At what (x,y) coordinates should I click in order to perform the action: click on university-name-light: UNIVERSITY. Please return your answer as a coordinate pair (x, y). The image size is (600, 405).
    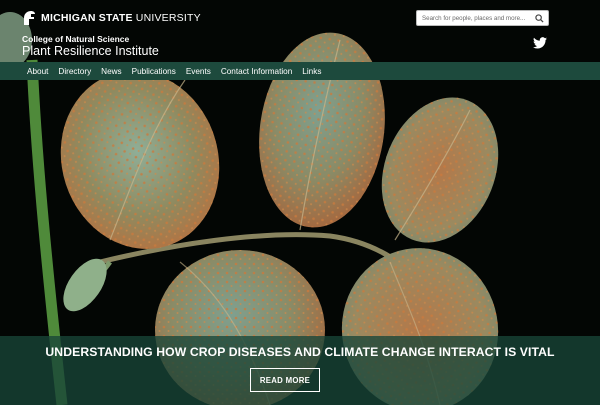
    Looking at the image, I should click on (168, 18).